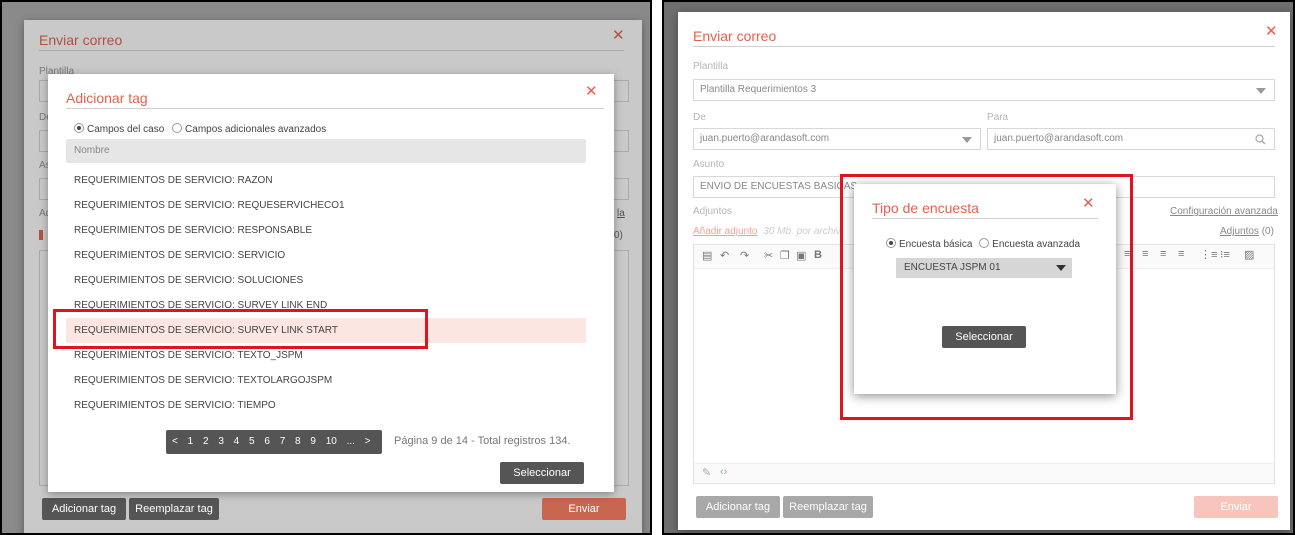 The height and width of the screenshot is (535, 1295). I want to click on paste-icon: ▣, so click(801, 255).